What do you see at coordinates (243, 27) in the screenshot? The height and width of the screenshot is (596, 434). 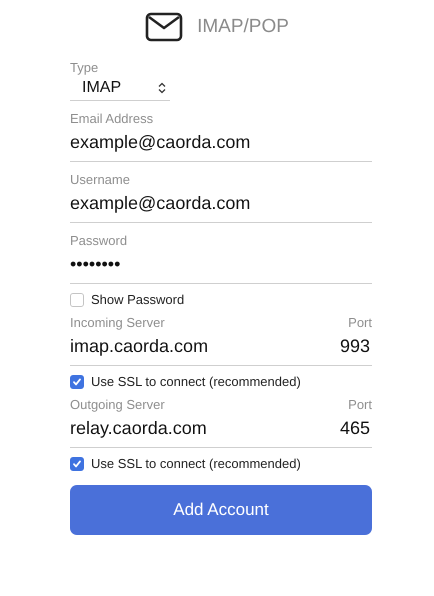 I see `header-title: IMAP/POP` at bounding box center [243, 27].